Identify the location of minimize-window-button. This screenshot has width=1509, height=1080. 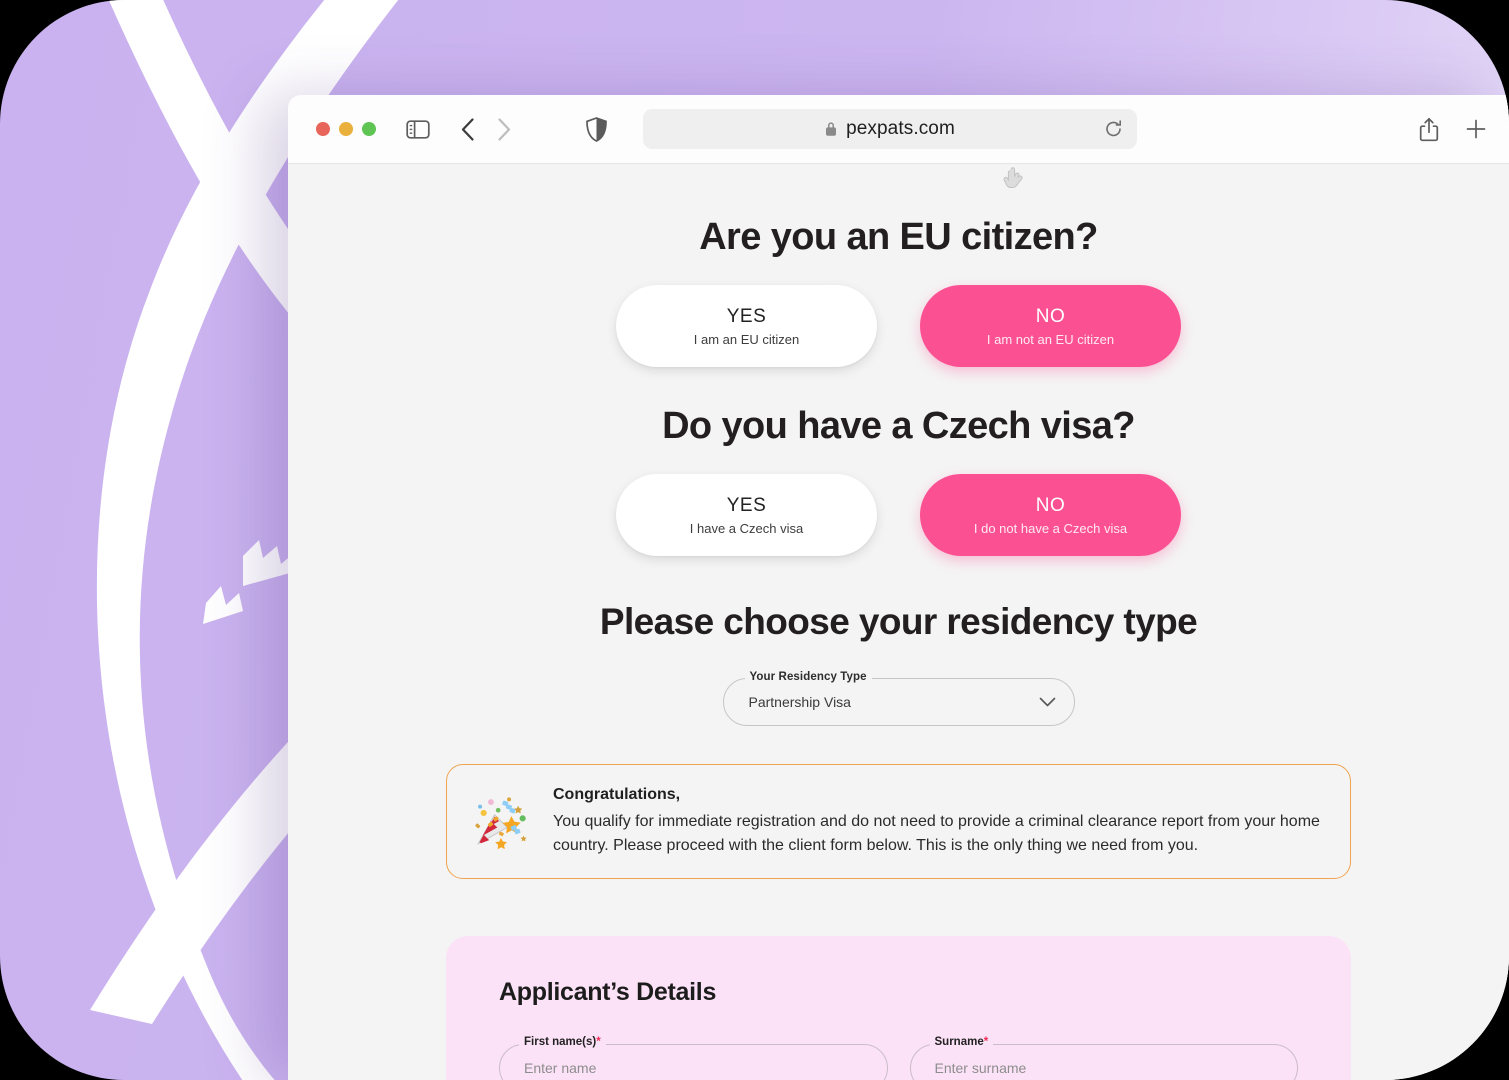
(346, 129).